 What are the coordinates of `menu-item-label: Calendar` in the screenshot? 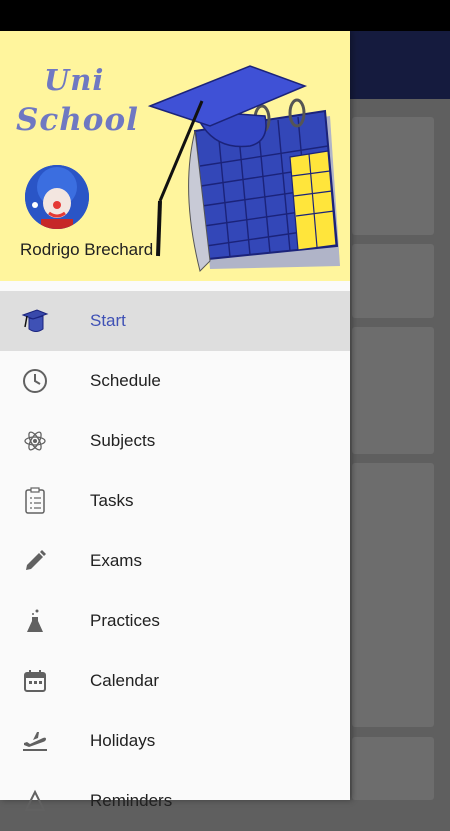 It's located at (124, 680).